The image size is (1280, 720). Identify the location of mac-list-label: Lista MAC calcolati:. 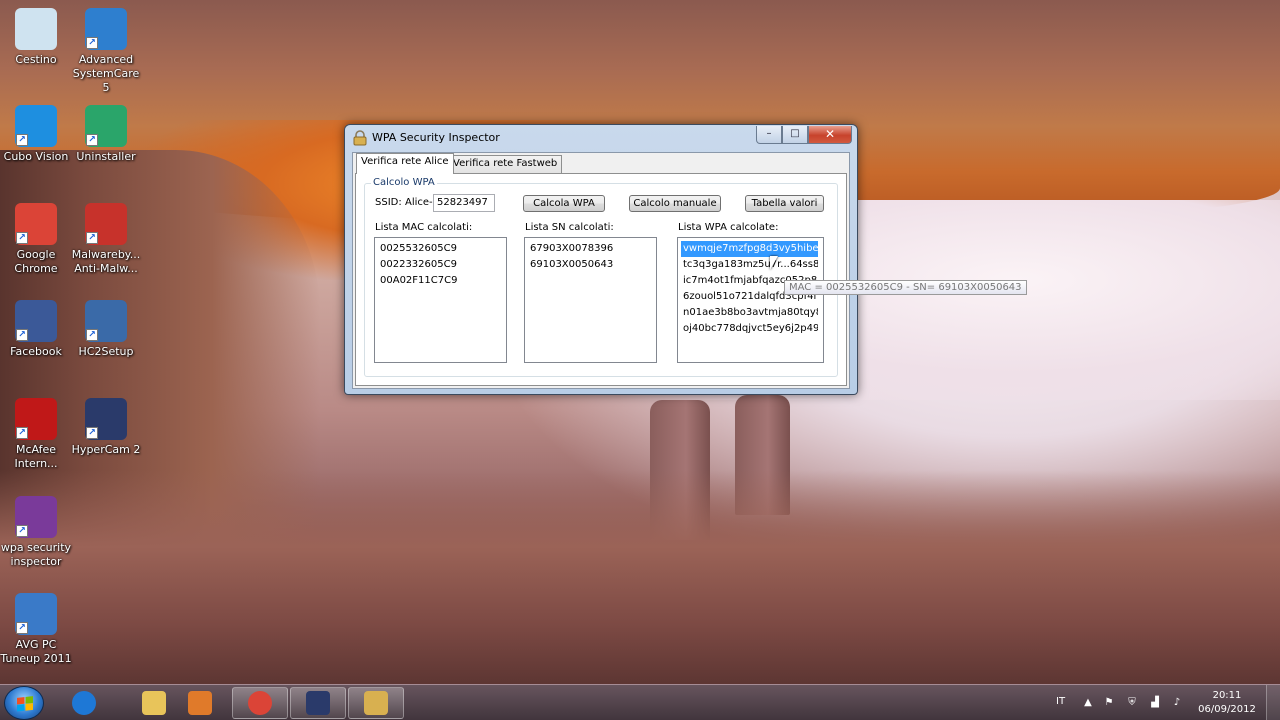
(424, 227).